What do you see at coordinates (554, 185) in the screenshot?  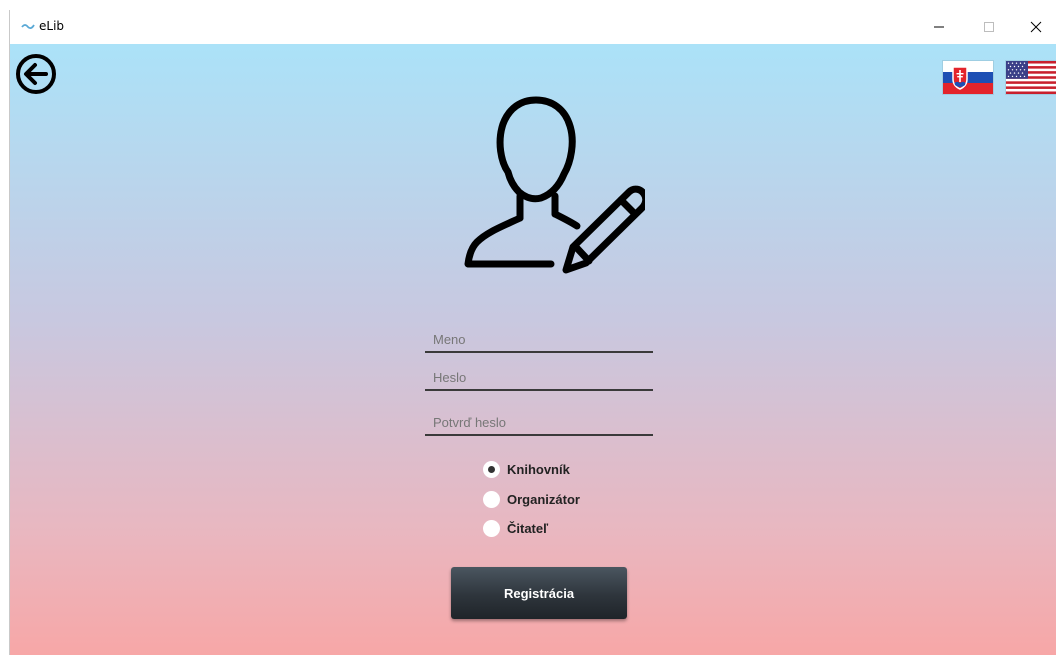 I see `user-edit-icon` at bounding box center [554, 185].